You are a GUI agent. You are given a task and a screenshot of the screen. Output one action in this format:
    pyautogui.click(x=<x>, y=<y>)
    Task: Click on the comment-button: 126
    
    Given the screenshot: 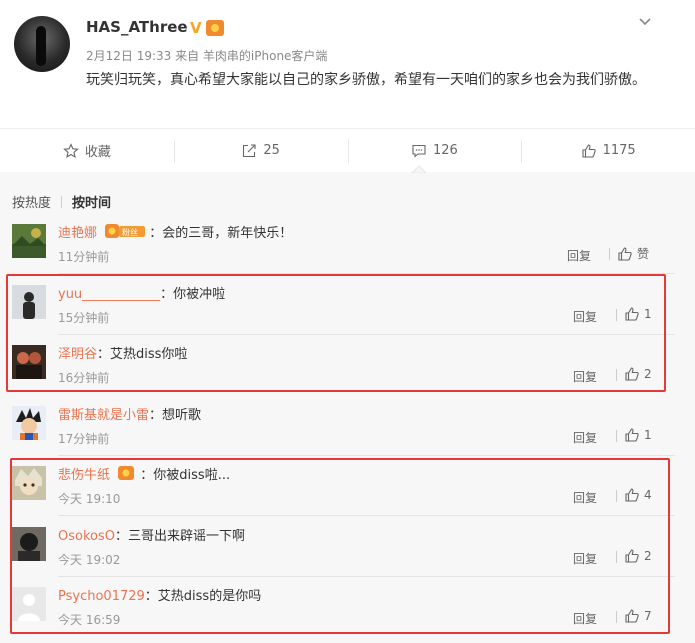 What is the action you would take?
    pyautogui.click(x=434, y=150)
    